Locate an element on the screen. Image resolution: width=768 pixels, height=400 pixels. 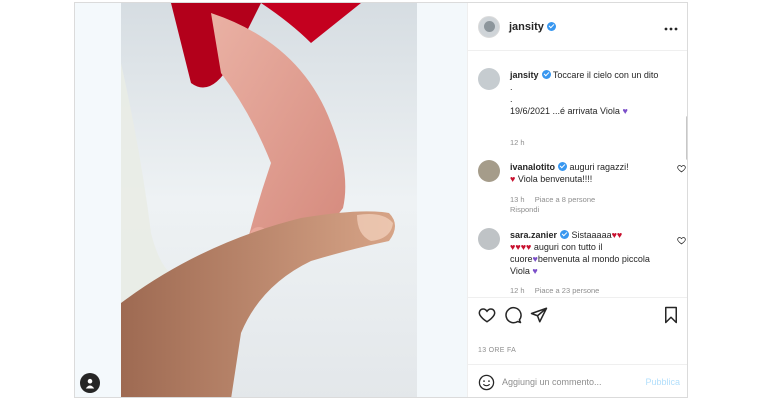
user-tag-icon is located at coordinates (90, 383).